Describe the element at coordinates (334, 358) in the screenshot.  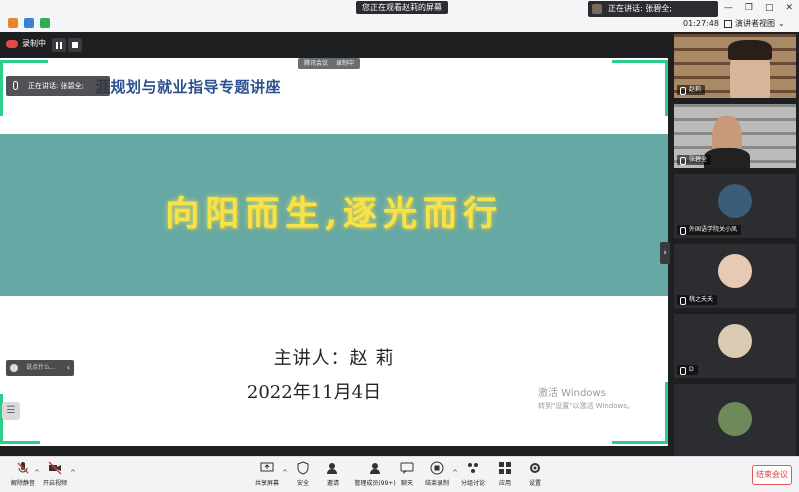
I see `presenter-line: 主讲人：赵 莉` at that location.